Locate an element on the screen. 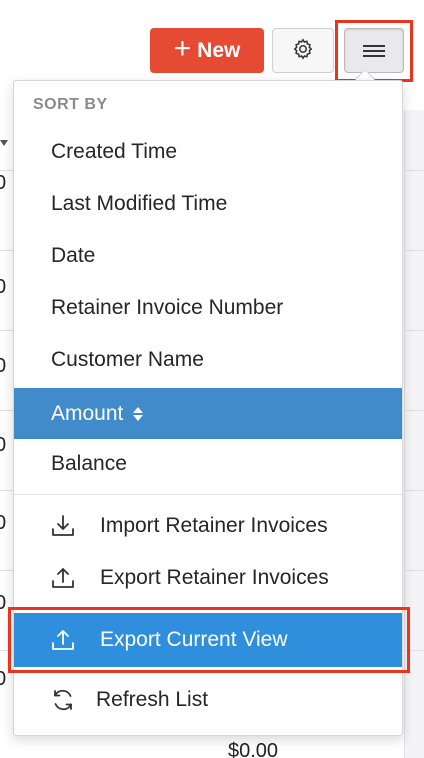 The image size is (424, 758). export-current-view-highlight is located at coordinates (209, 640).